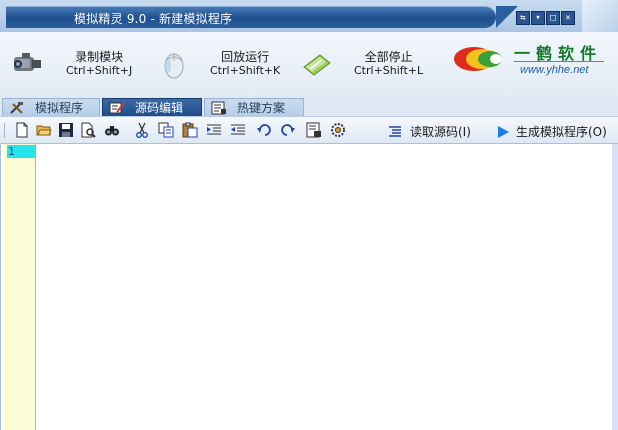  Describe the element at coordinates (159, 108) in the screenshot. I see `tab-label: 源码编辑` at that location.